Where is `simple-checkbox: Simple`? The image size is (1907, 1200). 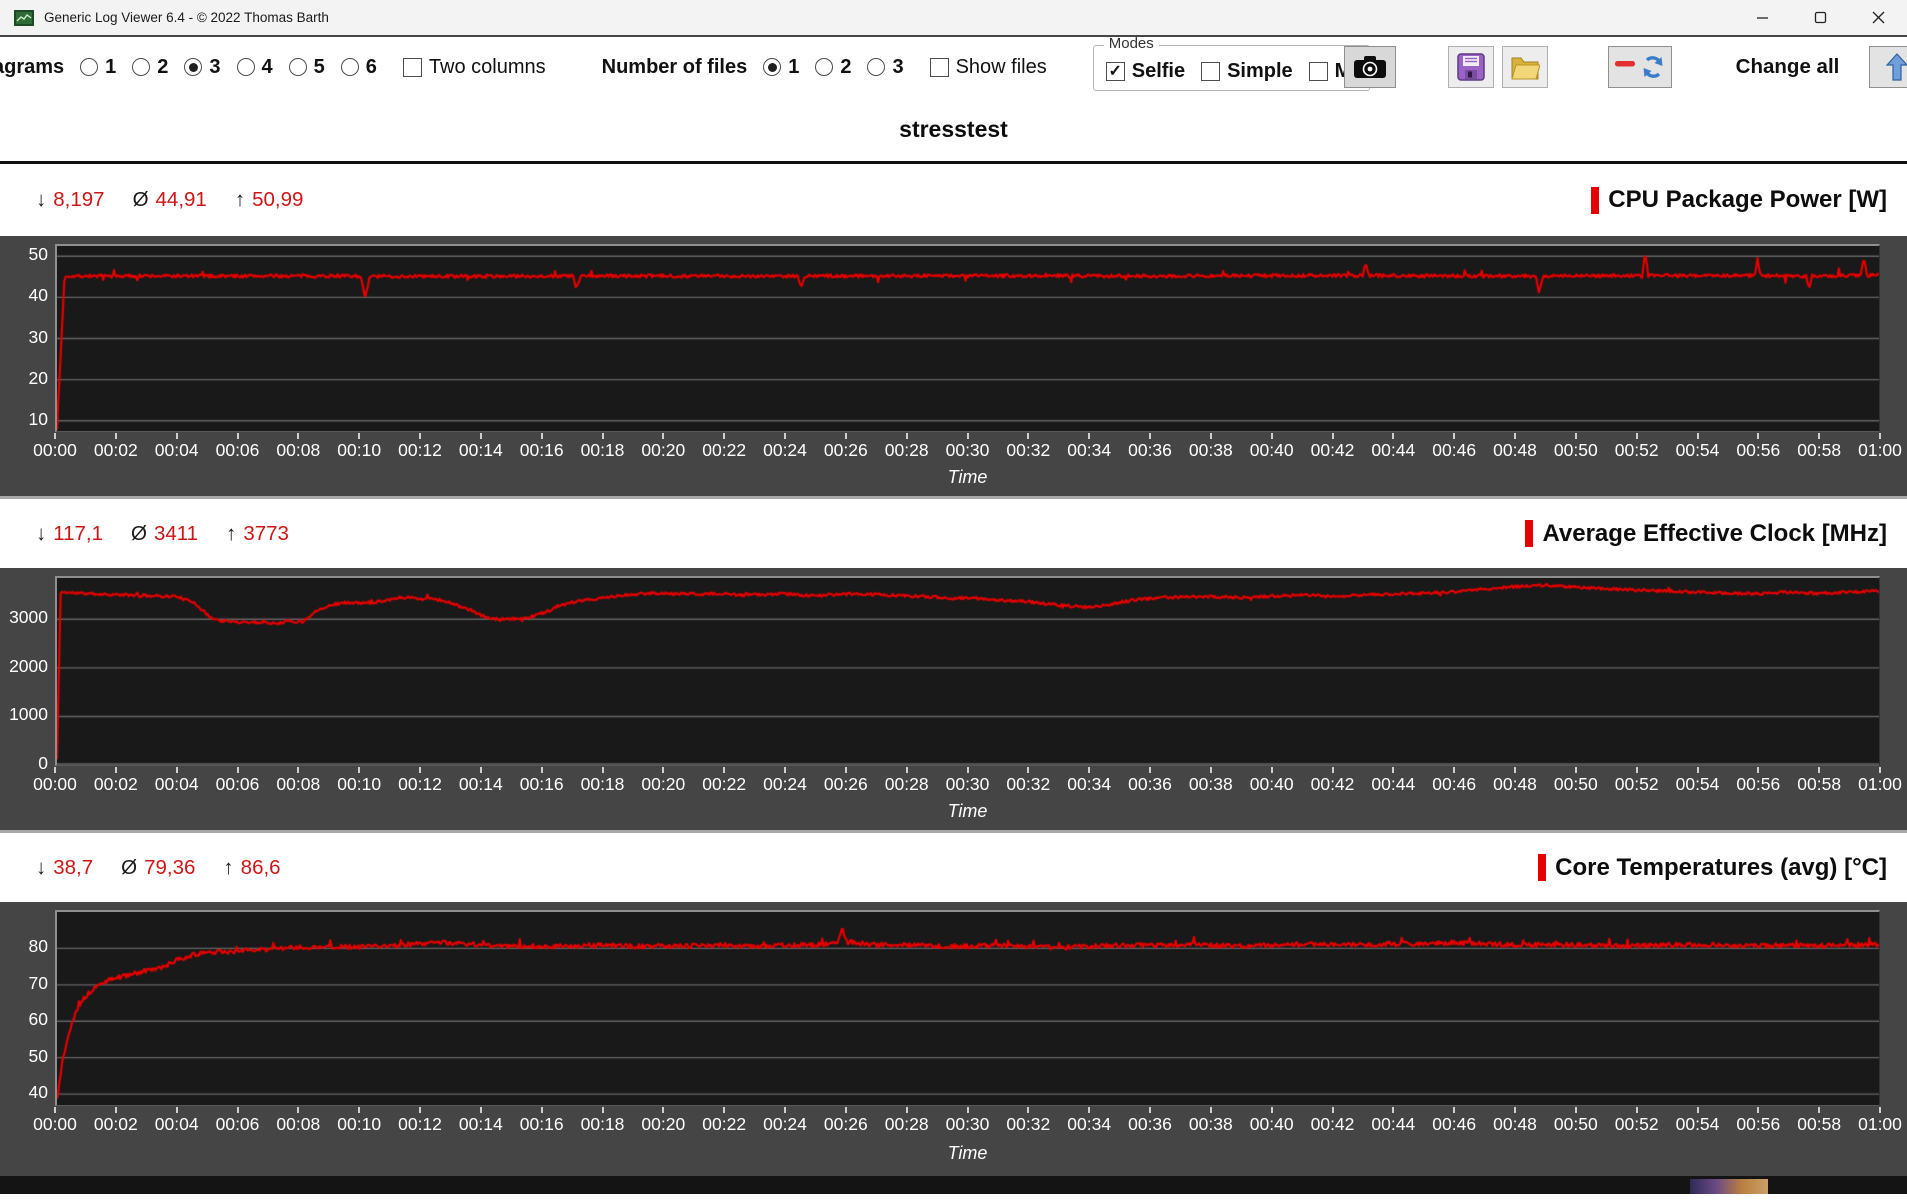
simple-checkbox: Simple is located at coordinates (1247, 71).